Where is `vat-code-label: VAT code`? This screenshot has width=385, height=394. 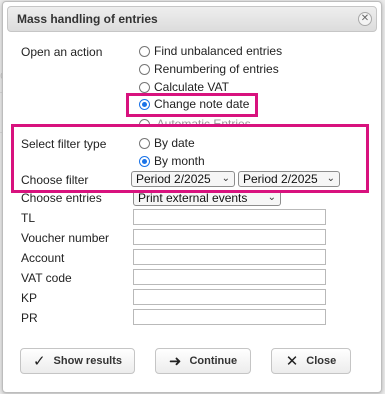 vat-code-label: VAT code is located at coordinates (46, 278).